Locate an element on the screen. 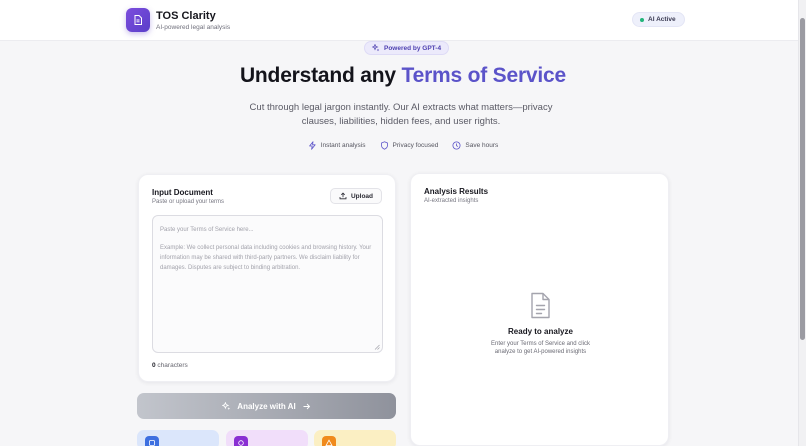 The image size is (806, 446). feature-card-purple is located at coordinates (267, 438).